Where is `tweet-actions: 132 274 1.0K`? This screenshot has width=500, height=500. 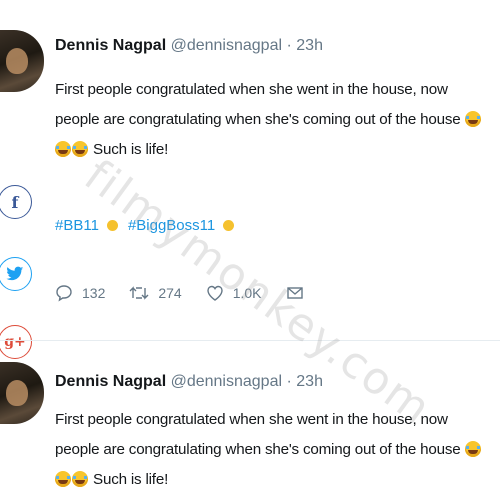 tweet-actions: 132 274 1.0K is located at coordinates (196, 293).